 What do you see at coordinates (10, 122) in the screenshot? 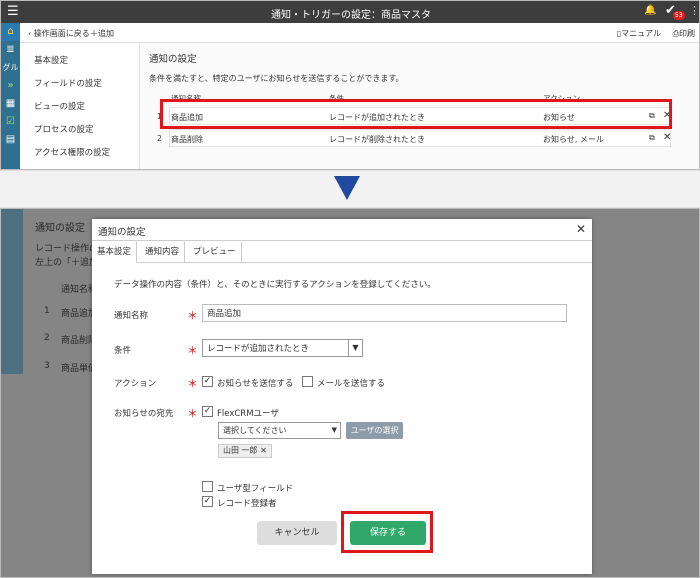
I see `checkbox-icon: ☑` at bounding box center [10, 122].